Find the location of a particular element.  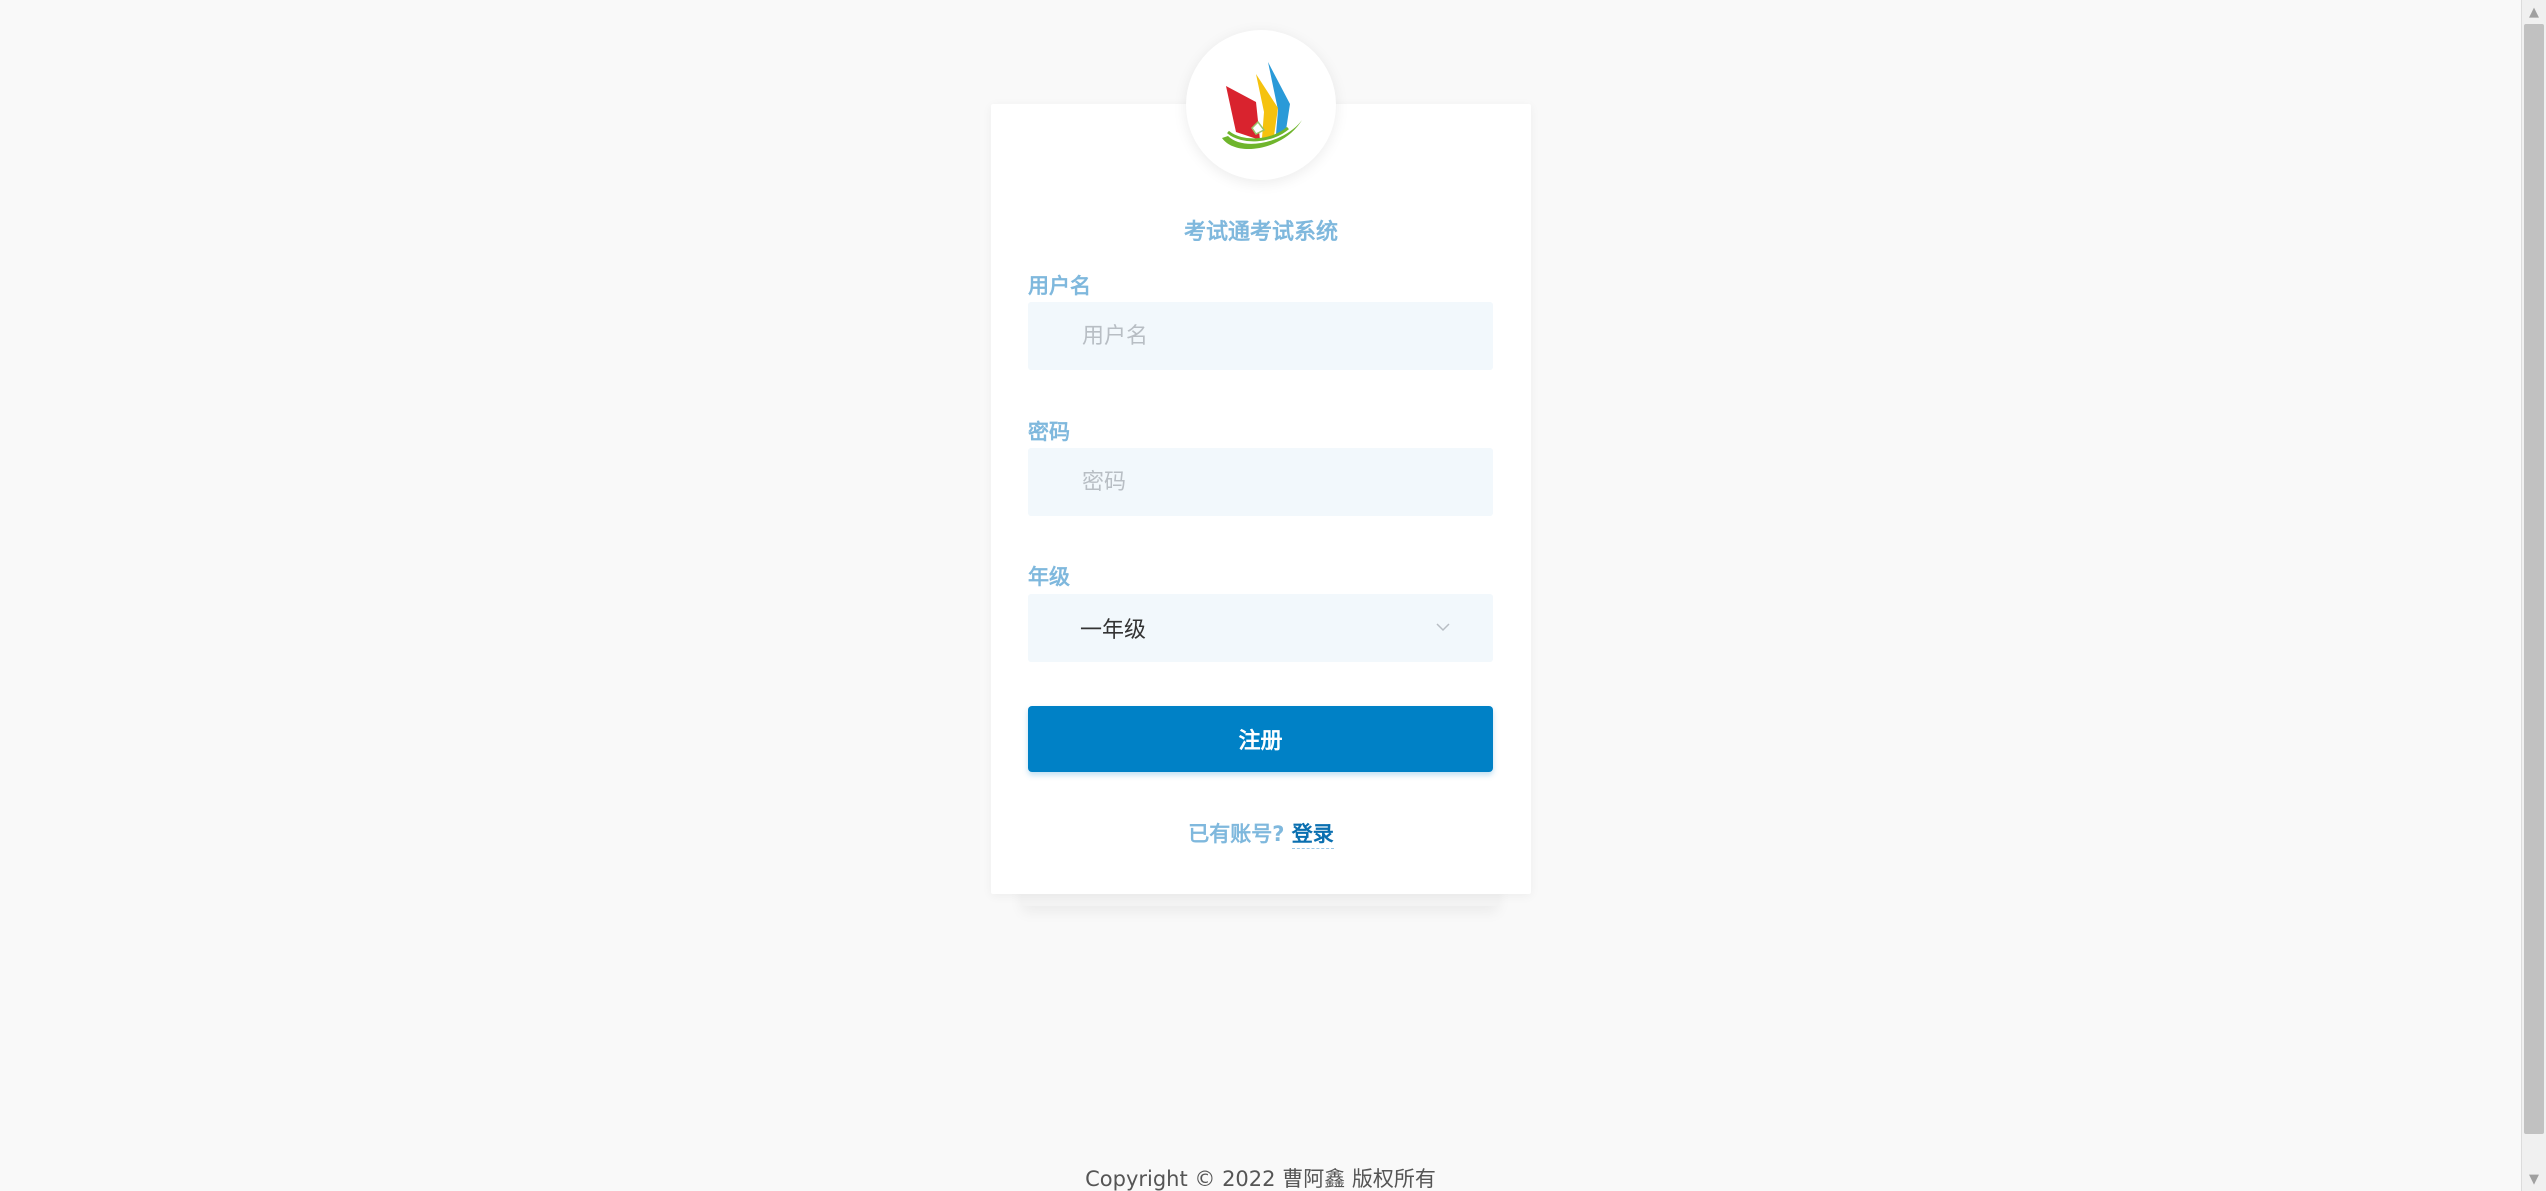

password-field-box is located at coordinates (1260, 482).